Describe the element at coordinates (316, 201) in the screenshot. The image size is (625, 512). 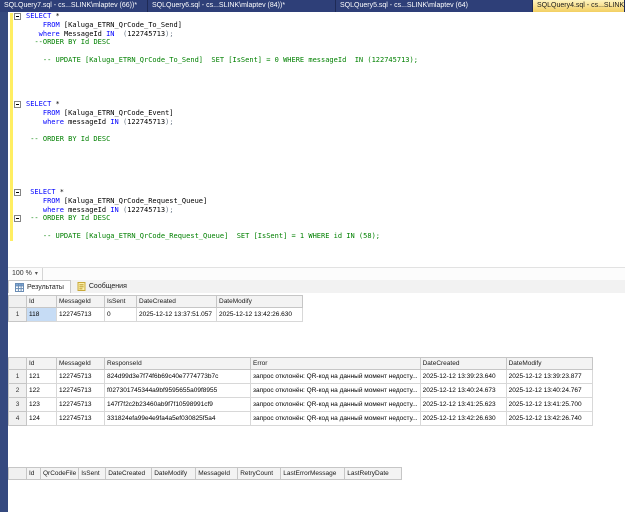
I see `code-line: FROM [Kaluga_ETRN_QrCode_Request_Queue]` at that location.